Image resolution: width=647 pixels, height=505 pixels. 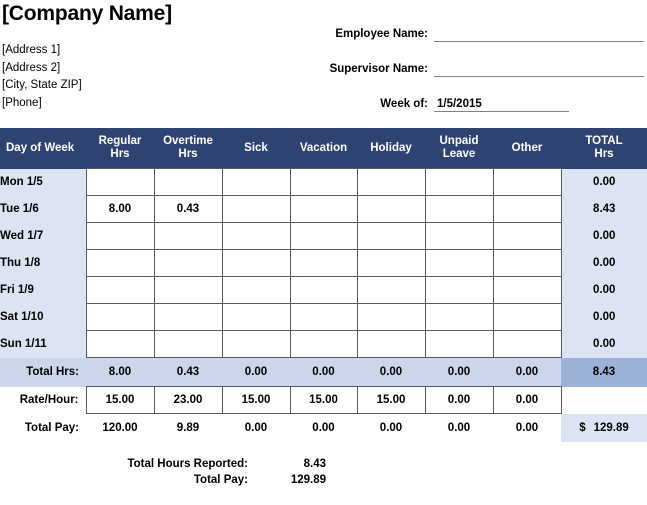 I want to click on table-row: Mon 1/5 0.00, so click(x=323, y=182).